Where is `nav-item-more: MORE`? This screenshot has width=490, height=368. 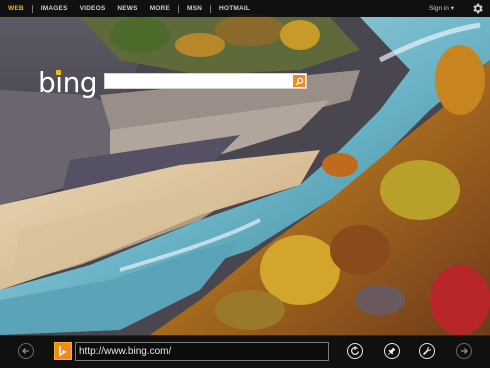
nav-item-more: MORE is located at coordinates (160, 8).